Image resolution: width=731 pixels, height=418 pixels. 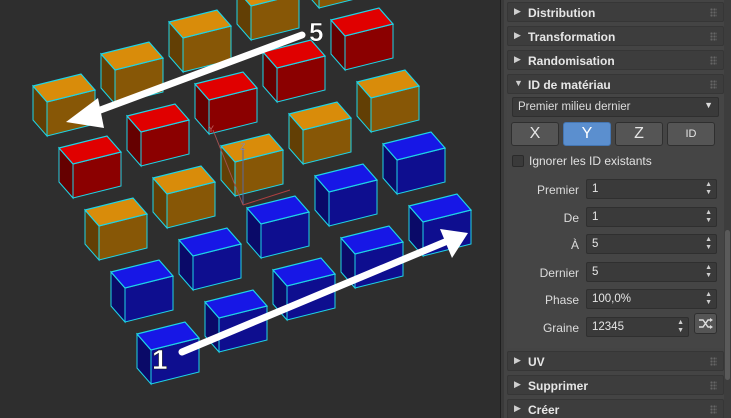 I want to click on button-label: Z, so click(x=639, y=133).